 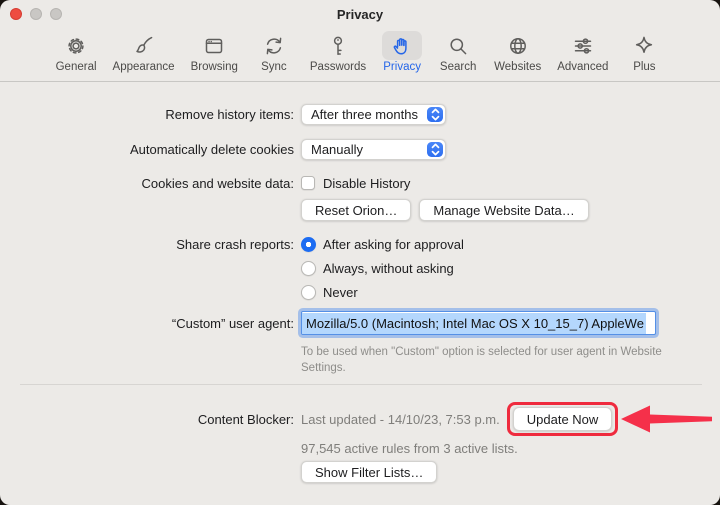 What do you see at coordinates (16, 14) in the screenshot?
I see `close-window-button` at bounding box center [16, 14].